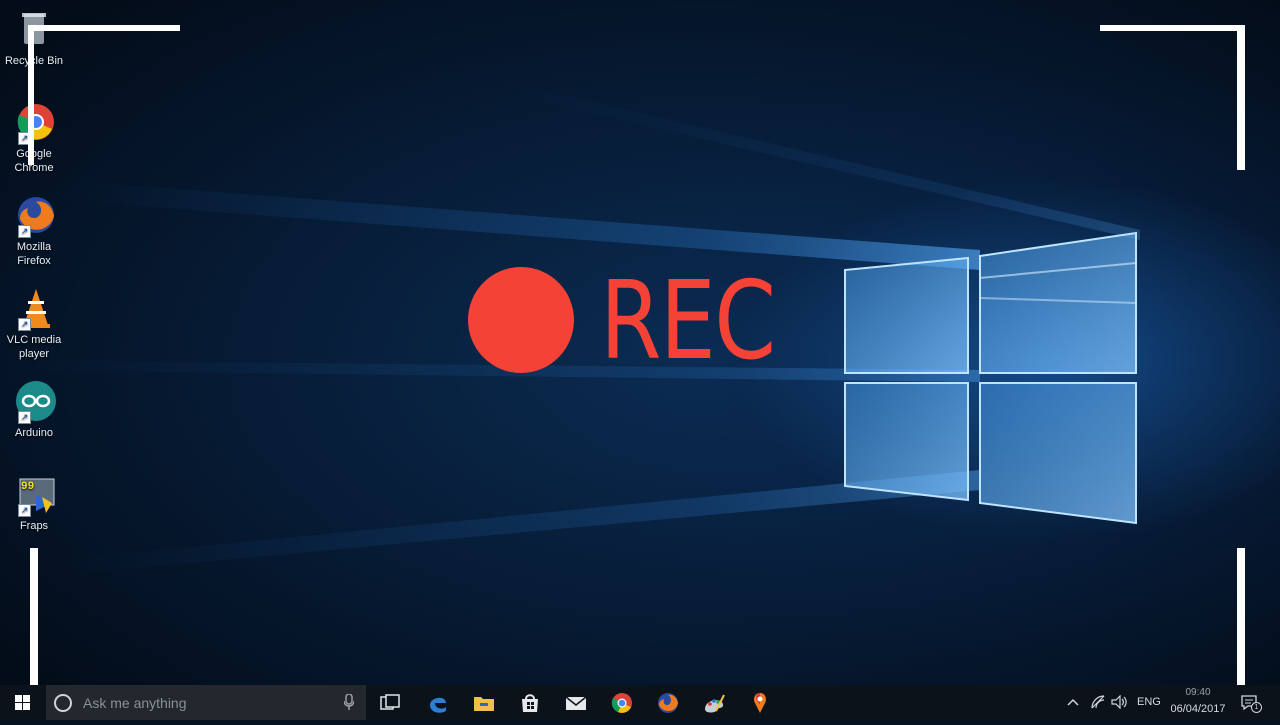  I want to click on windows-logo, so click(990, 378).